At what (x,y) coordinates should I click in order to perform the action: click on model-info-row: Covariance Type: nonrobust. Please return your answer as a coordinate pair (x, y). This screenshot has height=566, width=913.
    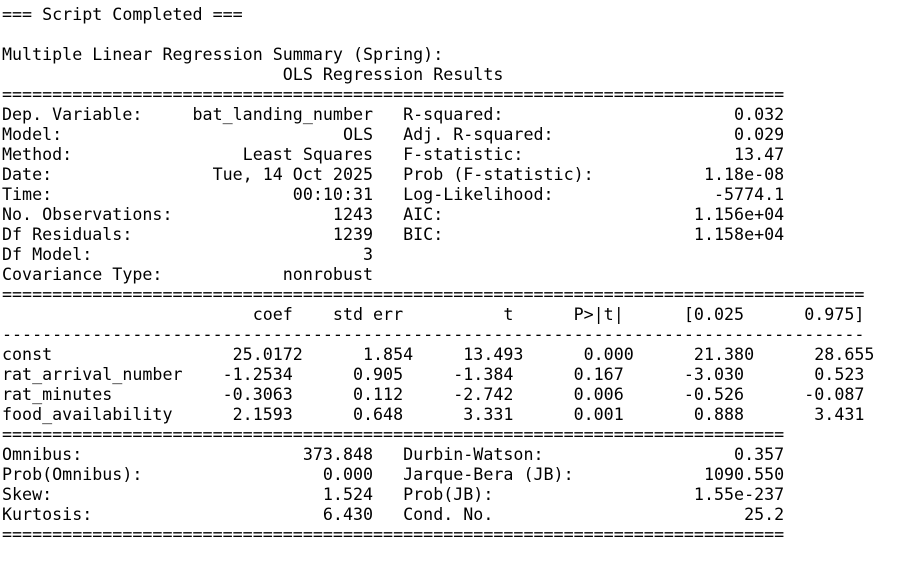
    Looking at the image, I should click on (393, 274).